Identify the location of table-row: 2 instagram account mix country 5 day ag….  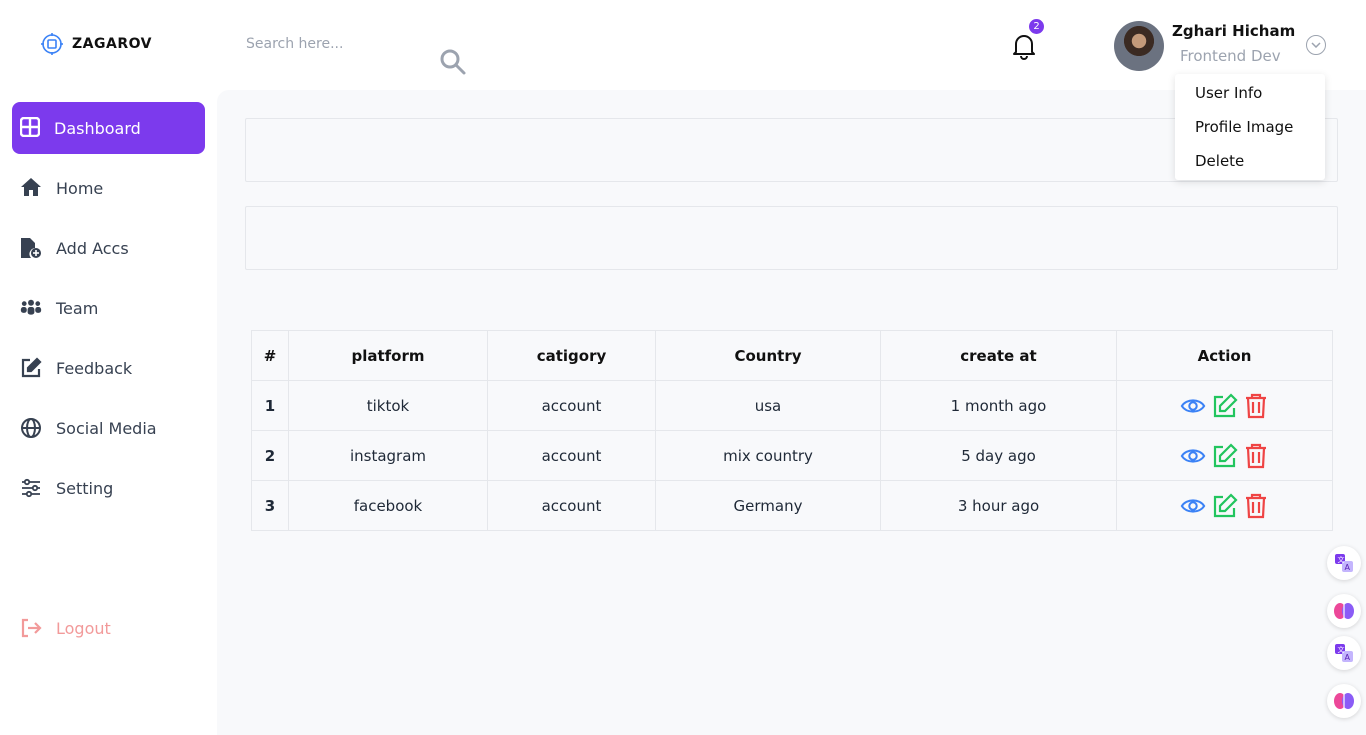
(792, 455).